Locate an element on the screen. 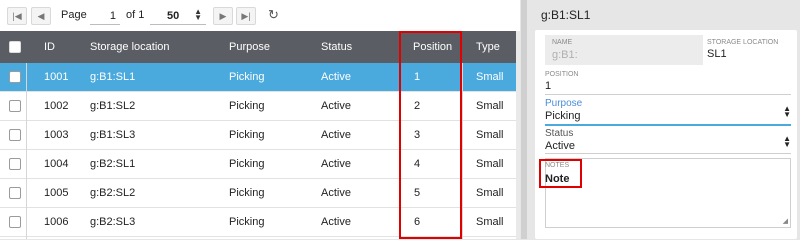 The height and width of the screenshot is (240, 800). cell-storage-location: g:B2:SL3 is located at coordinates (113, 222).